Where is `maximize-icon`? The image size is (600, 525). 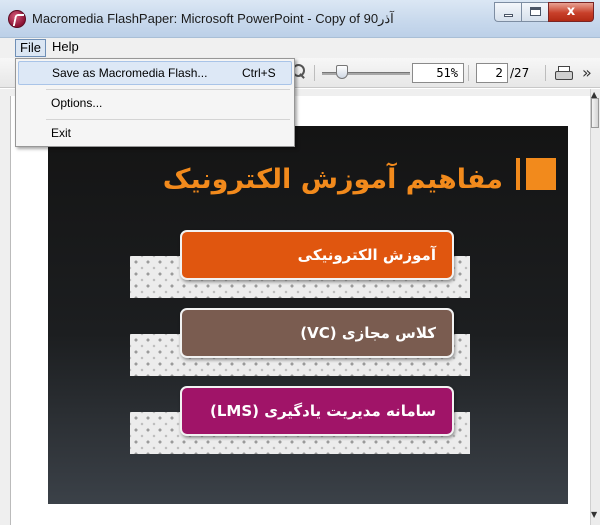
maximize-icon is located at coordinates (535, 11).